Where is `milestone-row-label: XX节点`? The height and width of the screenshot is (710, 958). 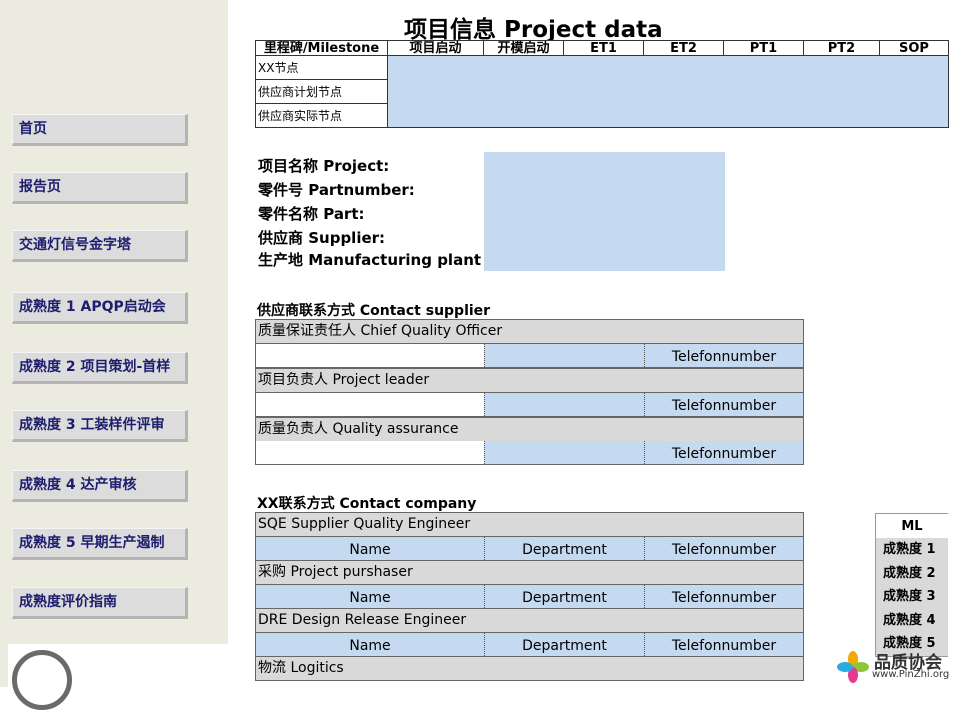 milestone-row-label: XX节点 is located at coordinates (321, 67).